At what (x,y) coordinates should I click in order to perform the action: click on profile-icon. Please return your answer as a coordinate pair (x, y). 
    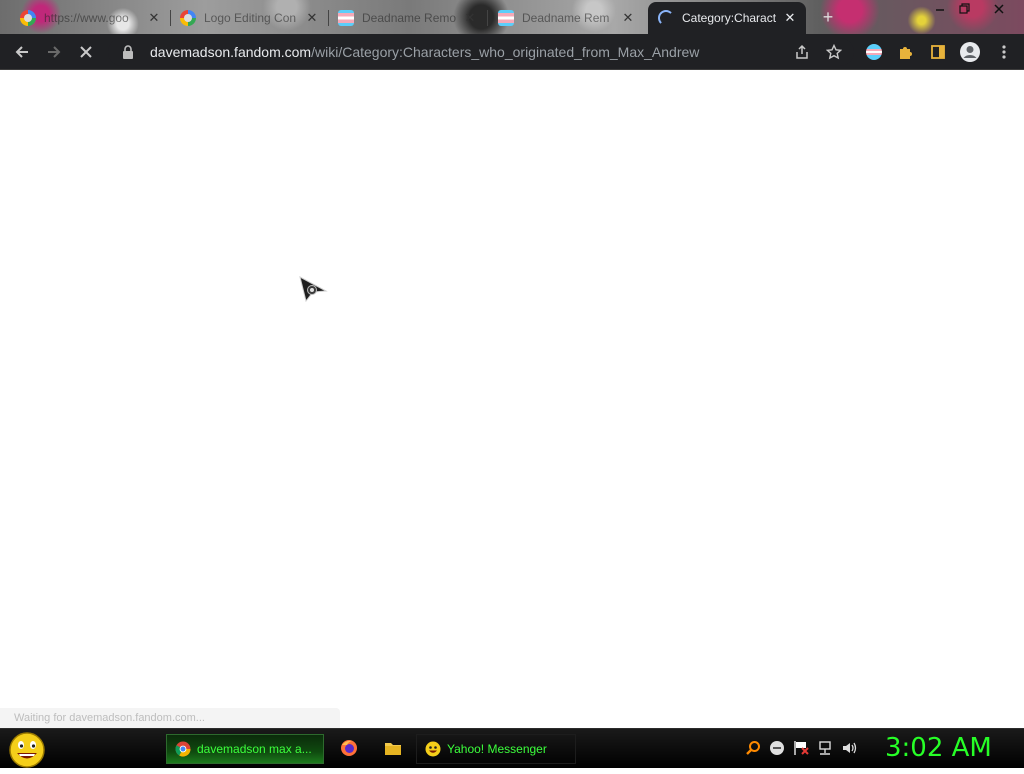
    Looking at the image, I should click on (970, 52).